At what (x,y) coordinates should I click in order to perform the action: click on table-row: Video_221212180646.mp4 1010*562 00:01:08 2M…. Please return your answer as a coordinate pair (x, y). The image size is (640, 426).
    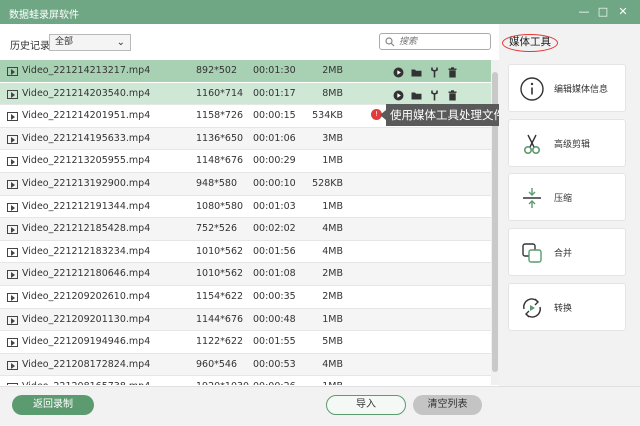
    Looking at the image, I should click on (245, 274).